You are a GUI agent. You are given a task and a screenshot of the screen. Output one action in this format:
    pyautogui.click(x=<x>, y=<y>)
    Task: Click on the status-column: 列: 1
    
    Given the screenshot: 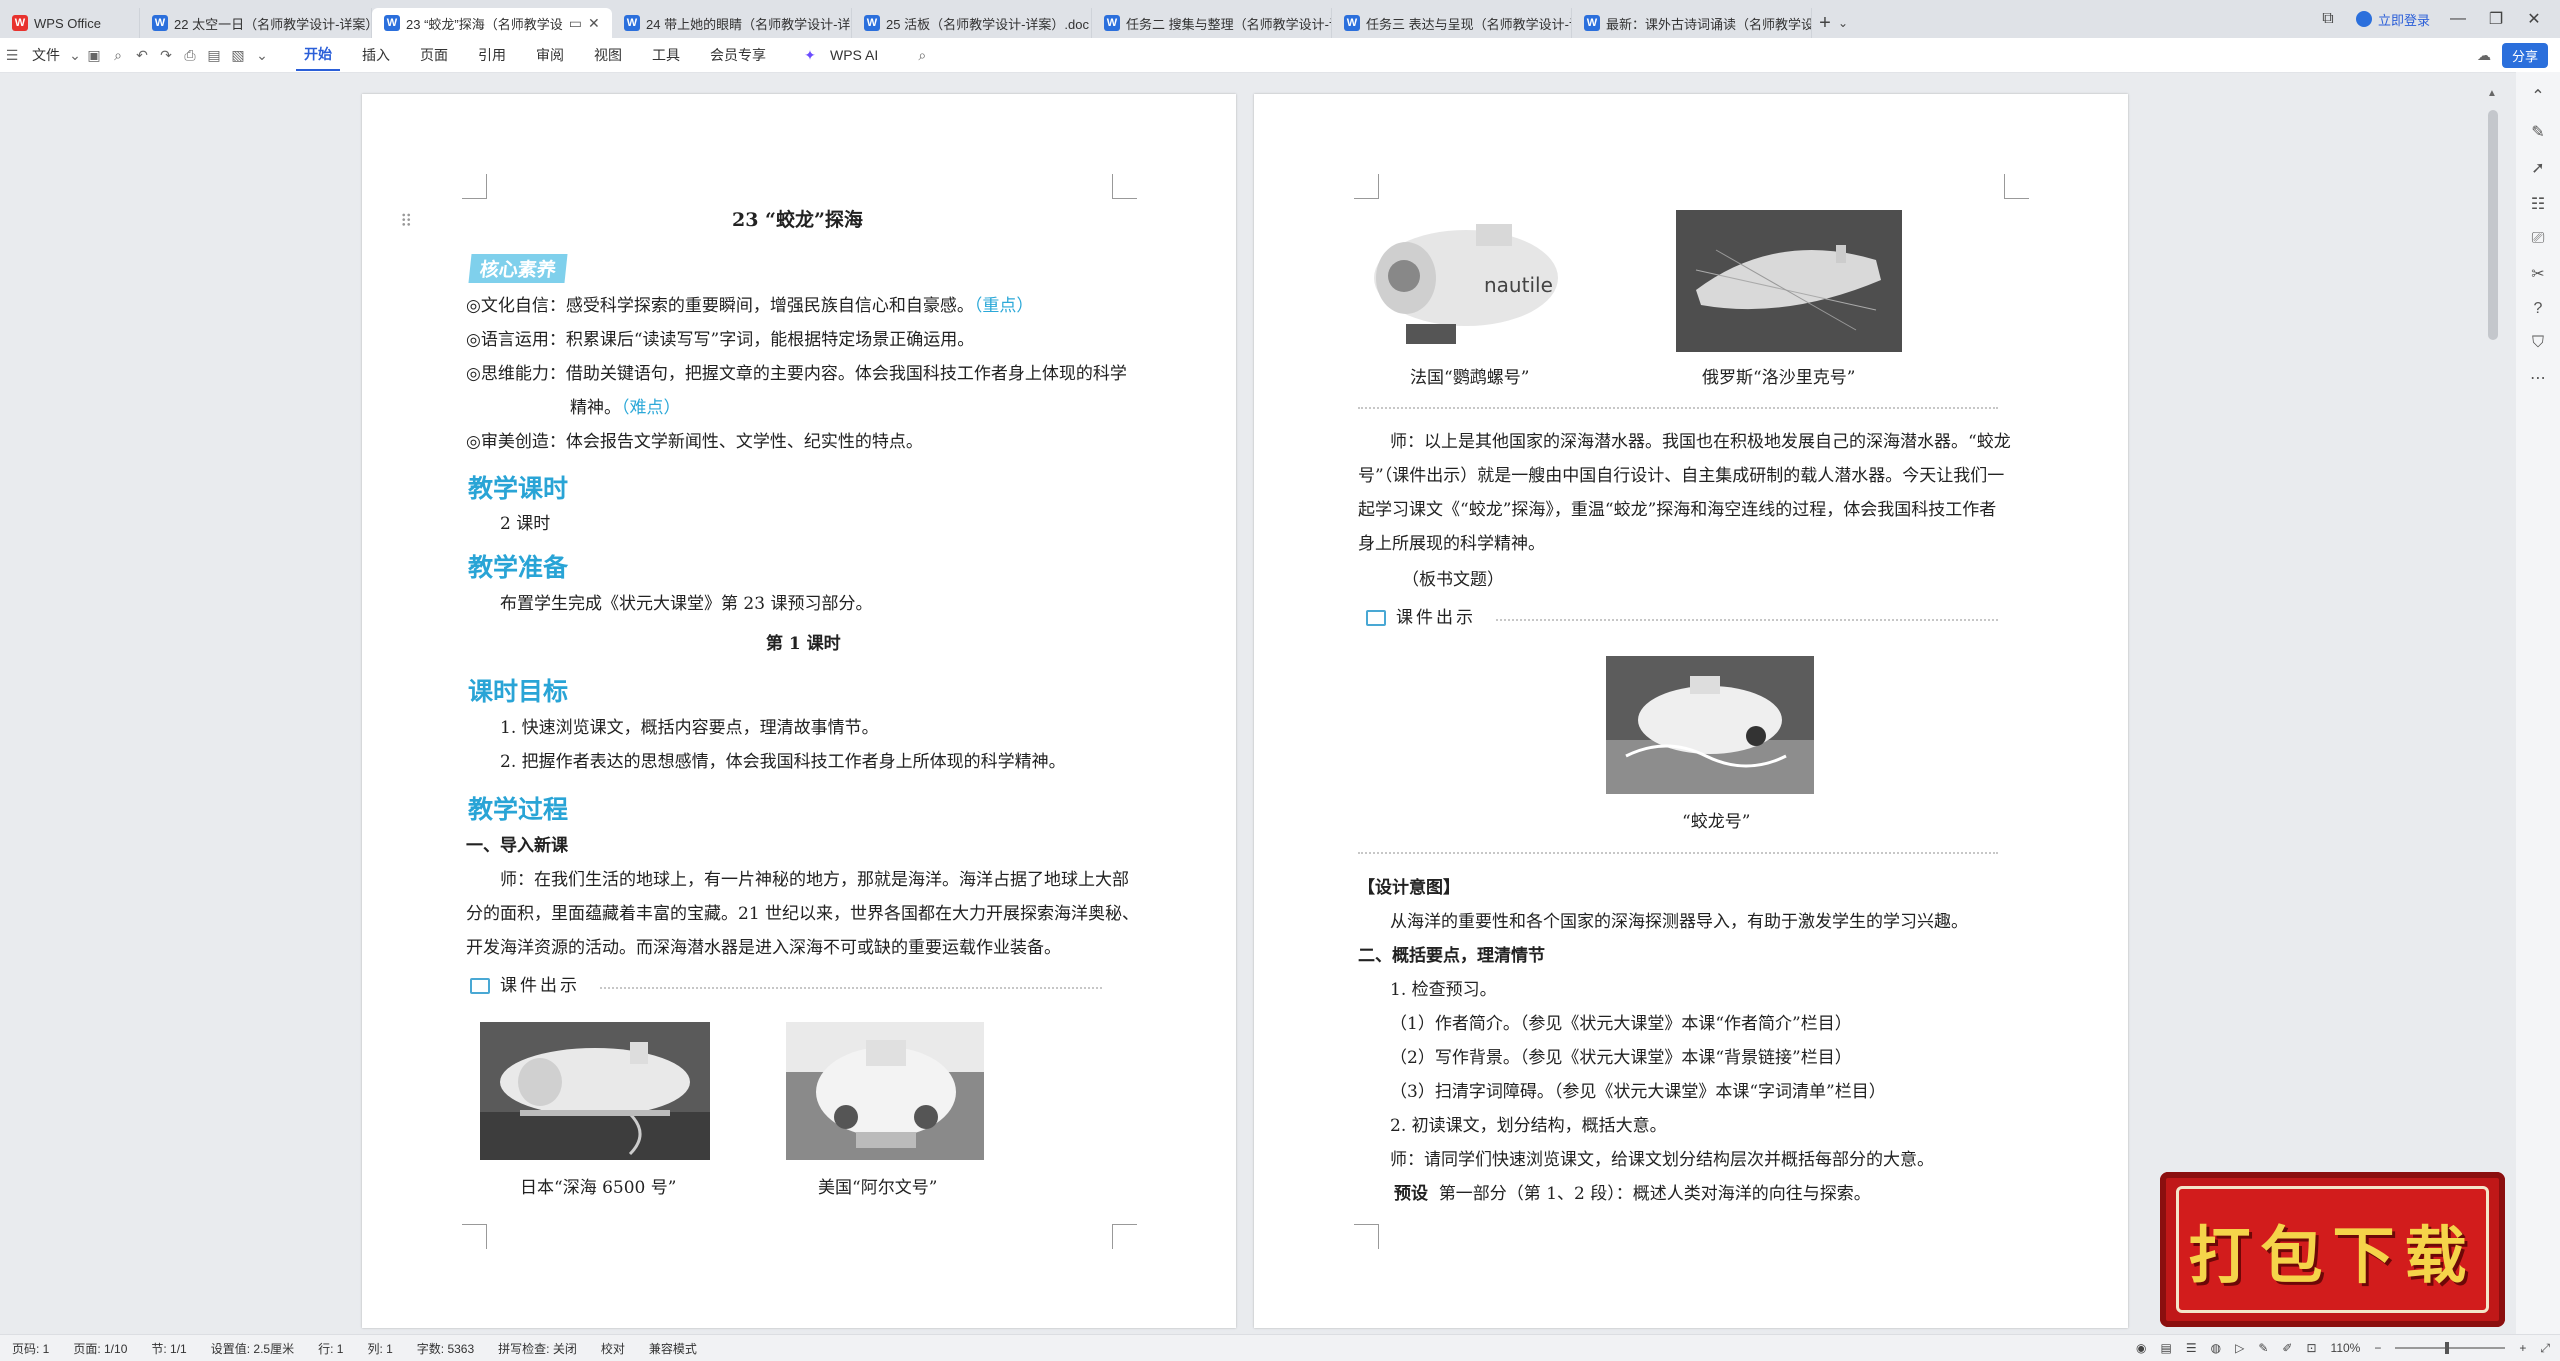 What is the action you would take?
    pyautogui.click(x=379, y=1348)
    